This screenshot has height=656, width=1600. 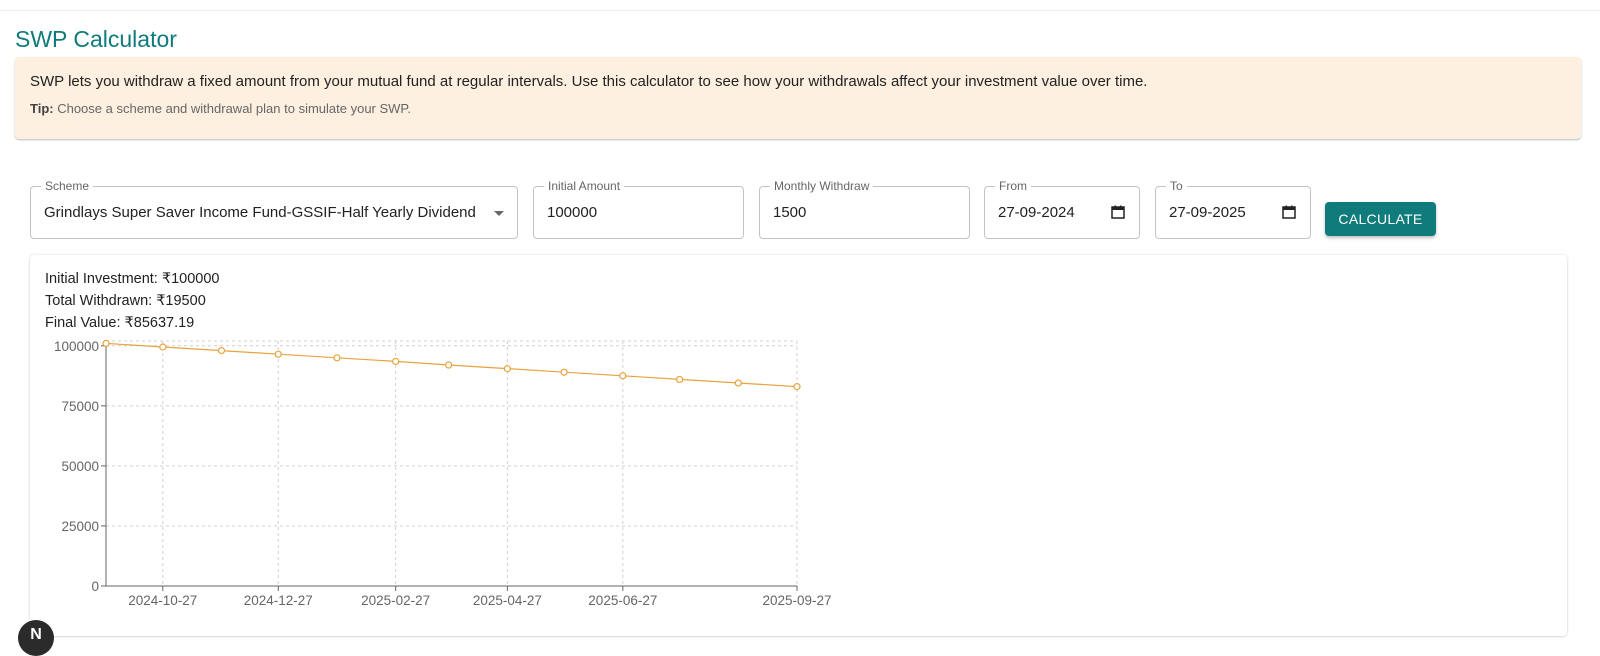 I want to click on from-date-field: From 27-09-2024, so click(x=1062, y=209).